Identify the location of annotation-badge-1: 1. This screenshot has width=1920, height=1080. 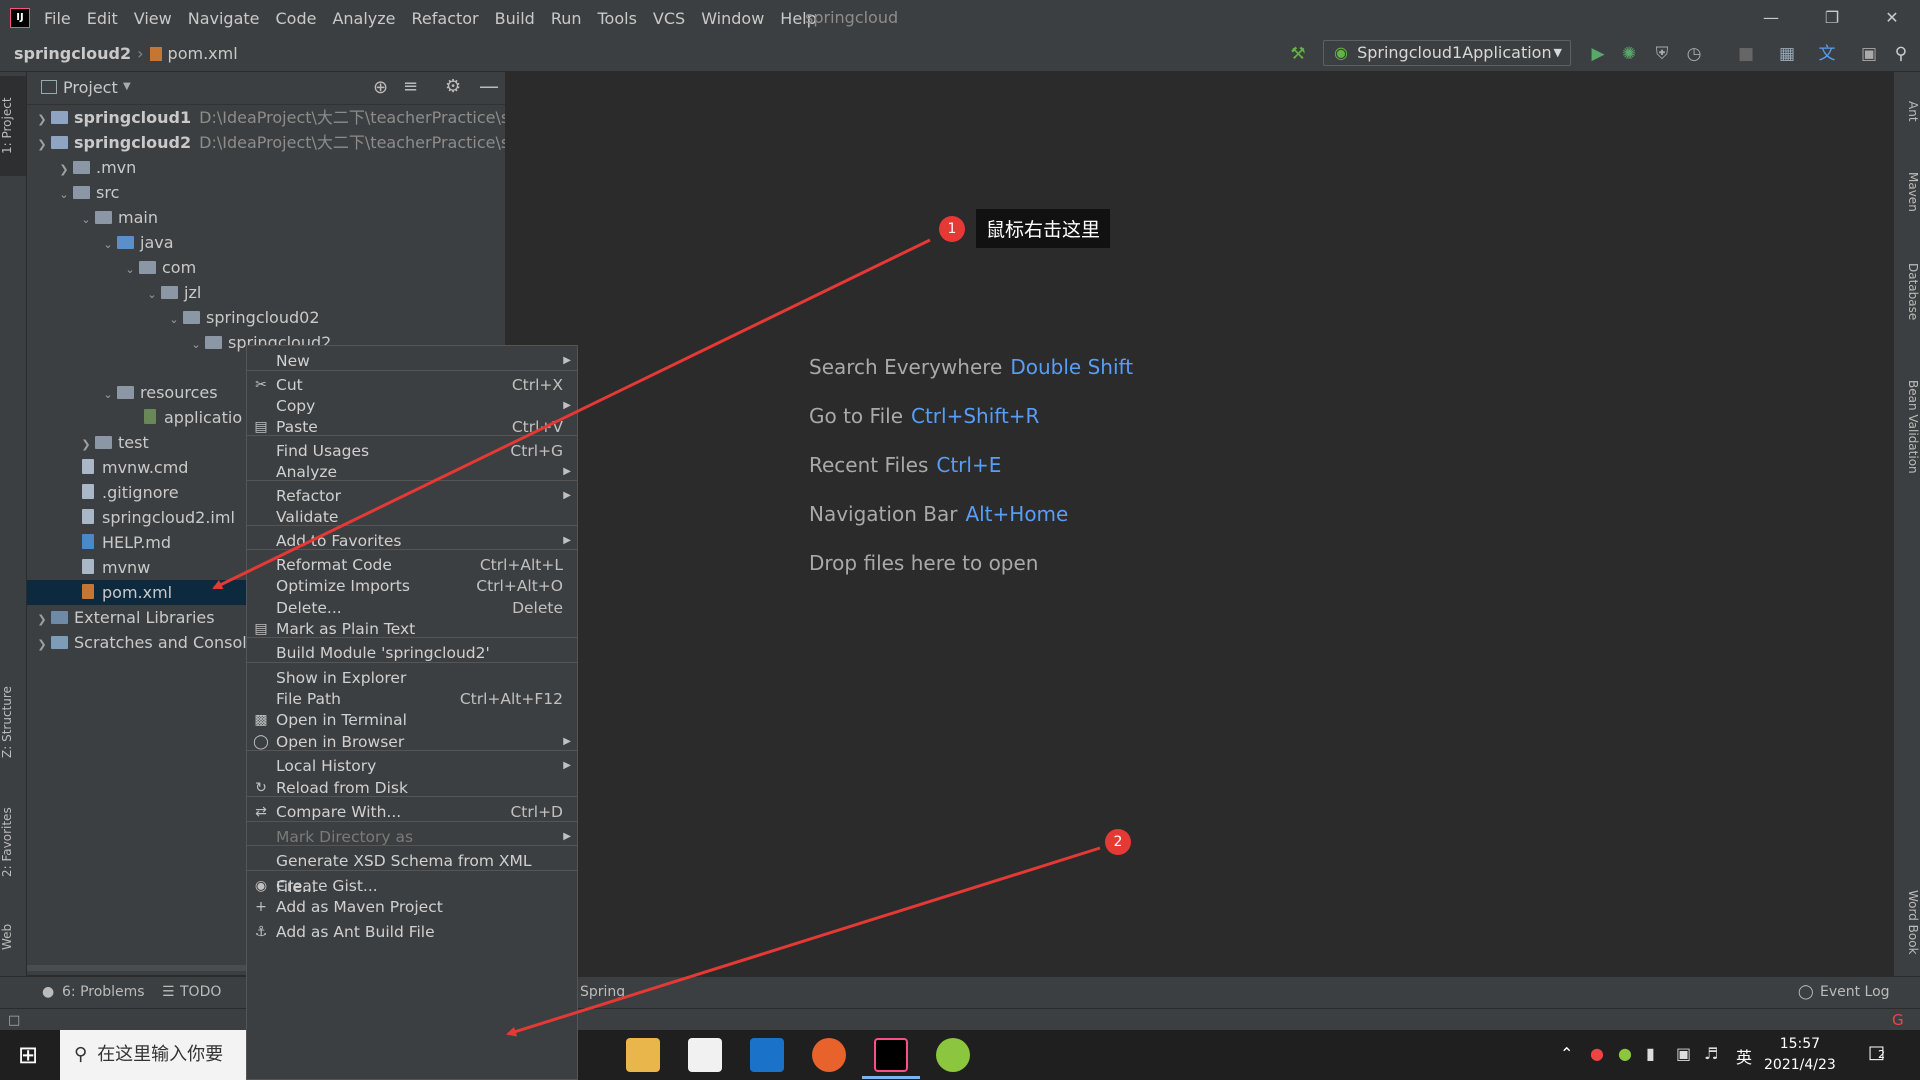
(952, 229).